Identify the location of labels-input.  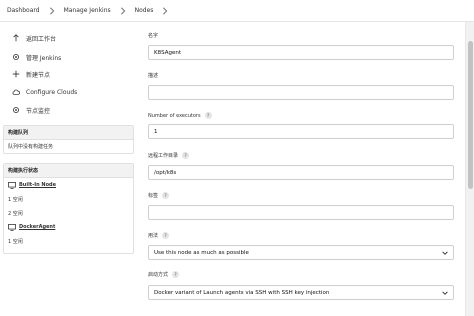
(301, 212).